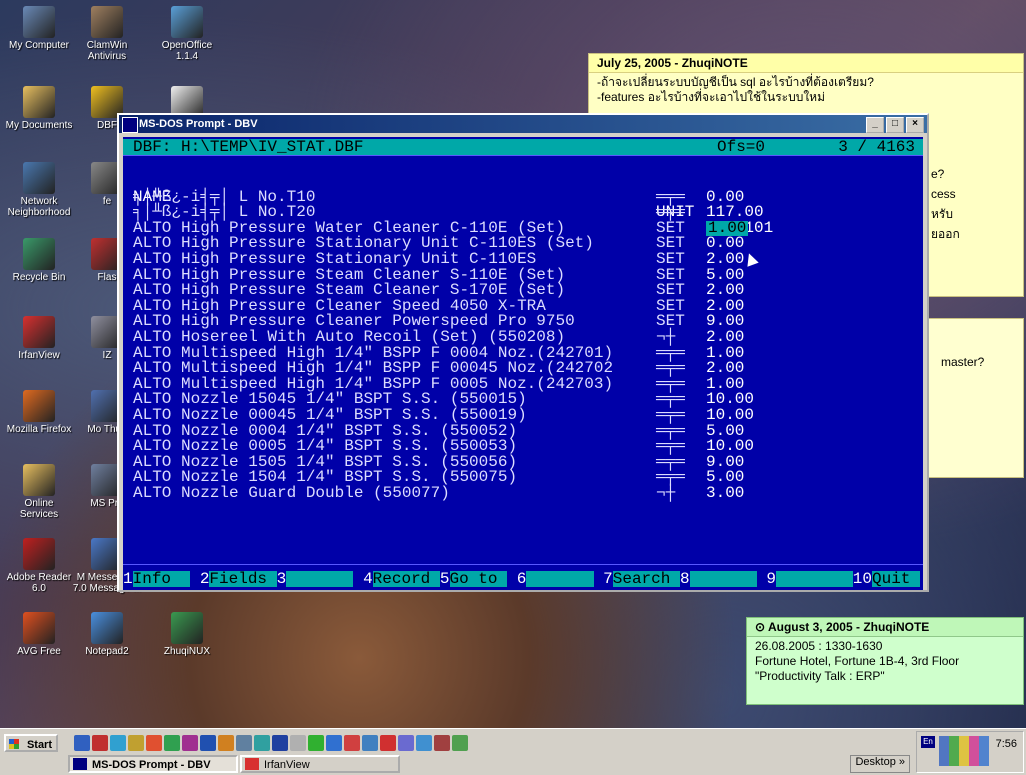 Image resolution: width=1026 pixels, height=775 pixels. I want to click on language-indicator-icon: En, so click(928, 742).